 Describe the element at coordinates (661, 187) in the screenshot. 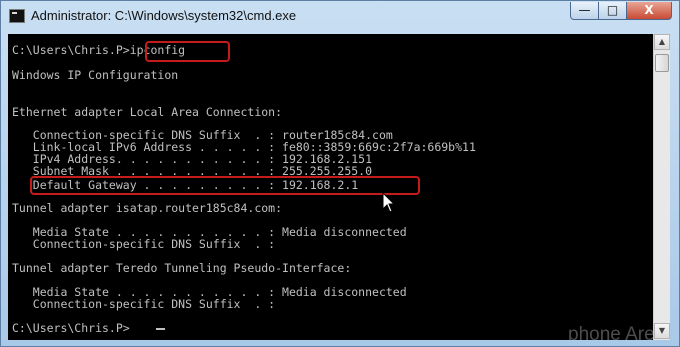

I see `vertical-scrollbar: ▲ ▼` at that location.